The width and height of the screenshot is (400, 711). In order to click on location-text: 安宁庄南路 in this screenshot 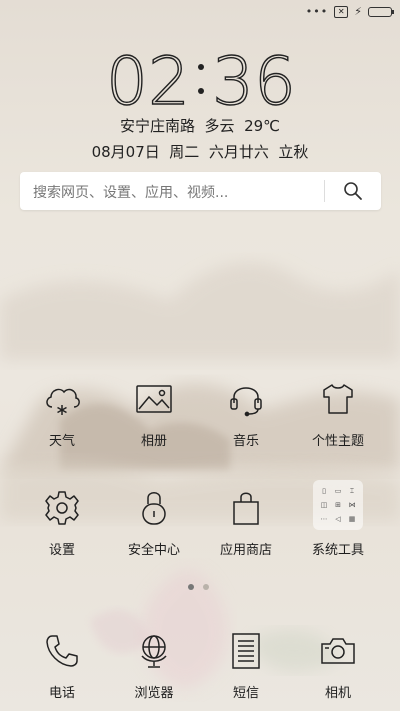, I will do `click(157, 126)`.